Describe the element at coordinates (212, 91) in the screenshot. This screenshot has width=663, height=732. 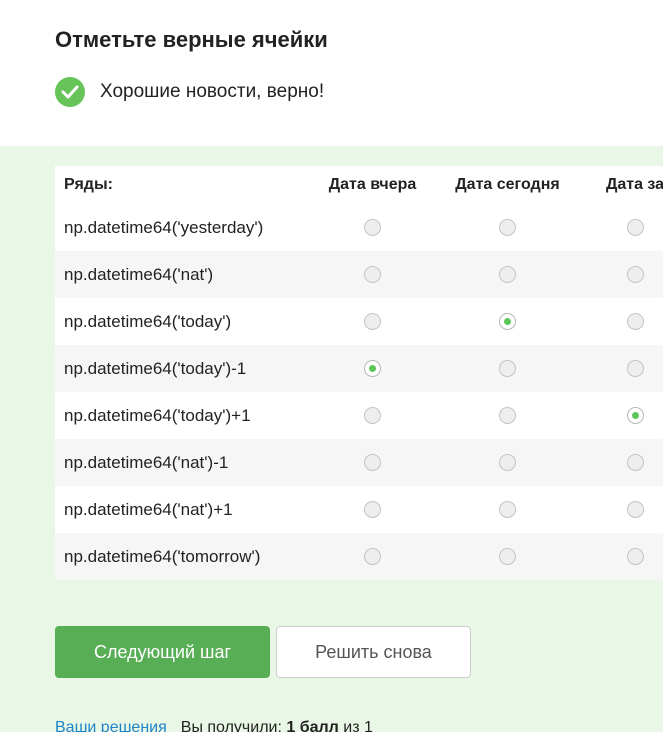
I see `status-text: Хорошие новости, верно!` at that location.